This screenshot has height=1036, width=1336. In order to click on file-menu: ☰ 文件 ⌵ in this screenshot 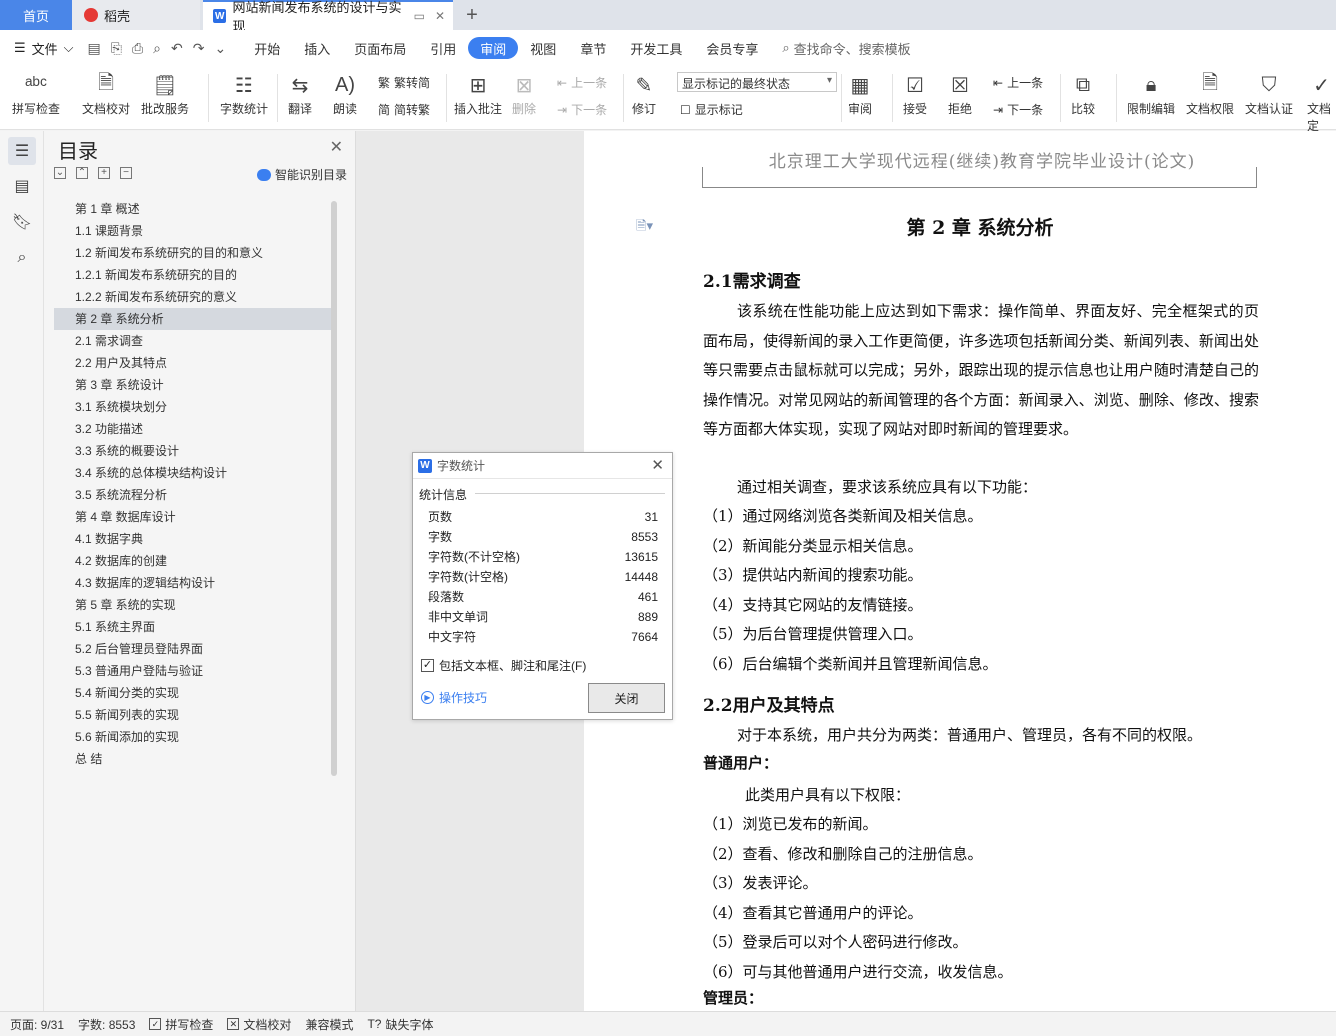, I will do `click(44, 48)`.